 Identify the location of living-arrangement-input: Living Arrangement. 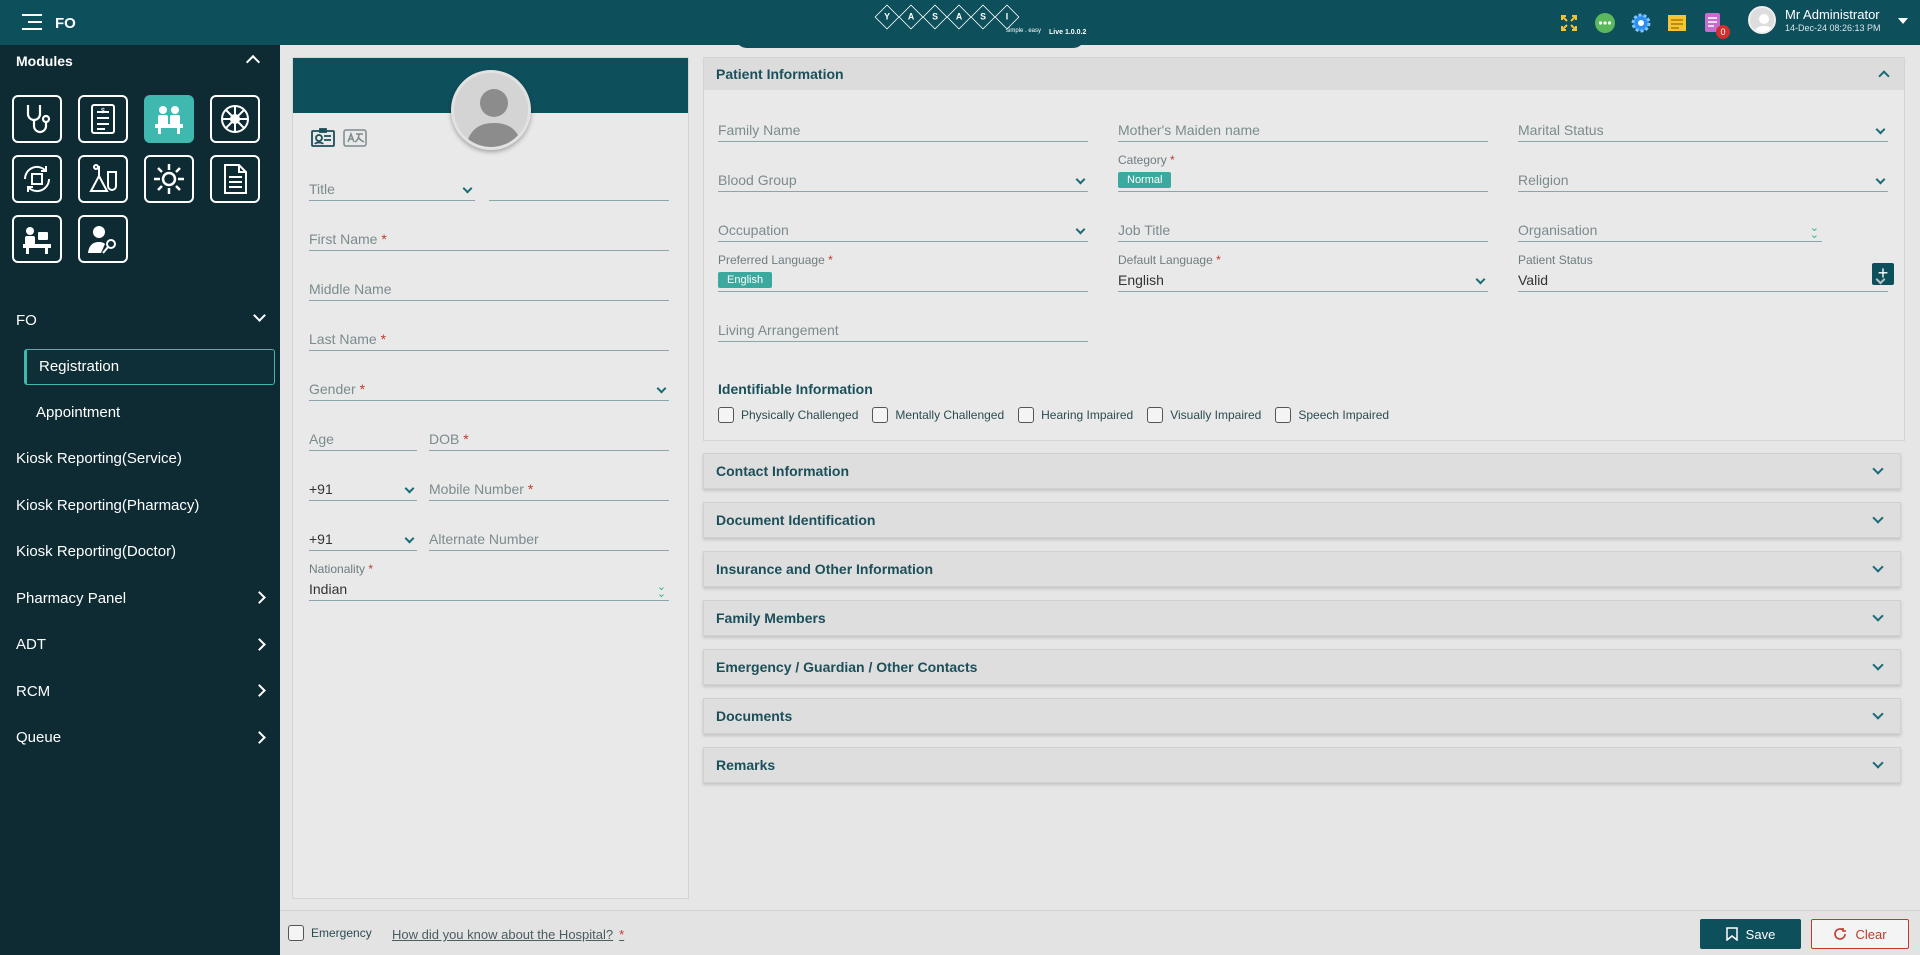
(903, 331).